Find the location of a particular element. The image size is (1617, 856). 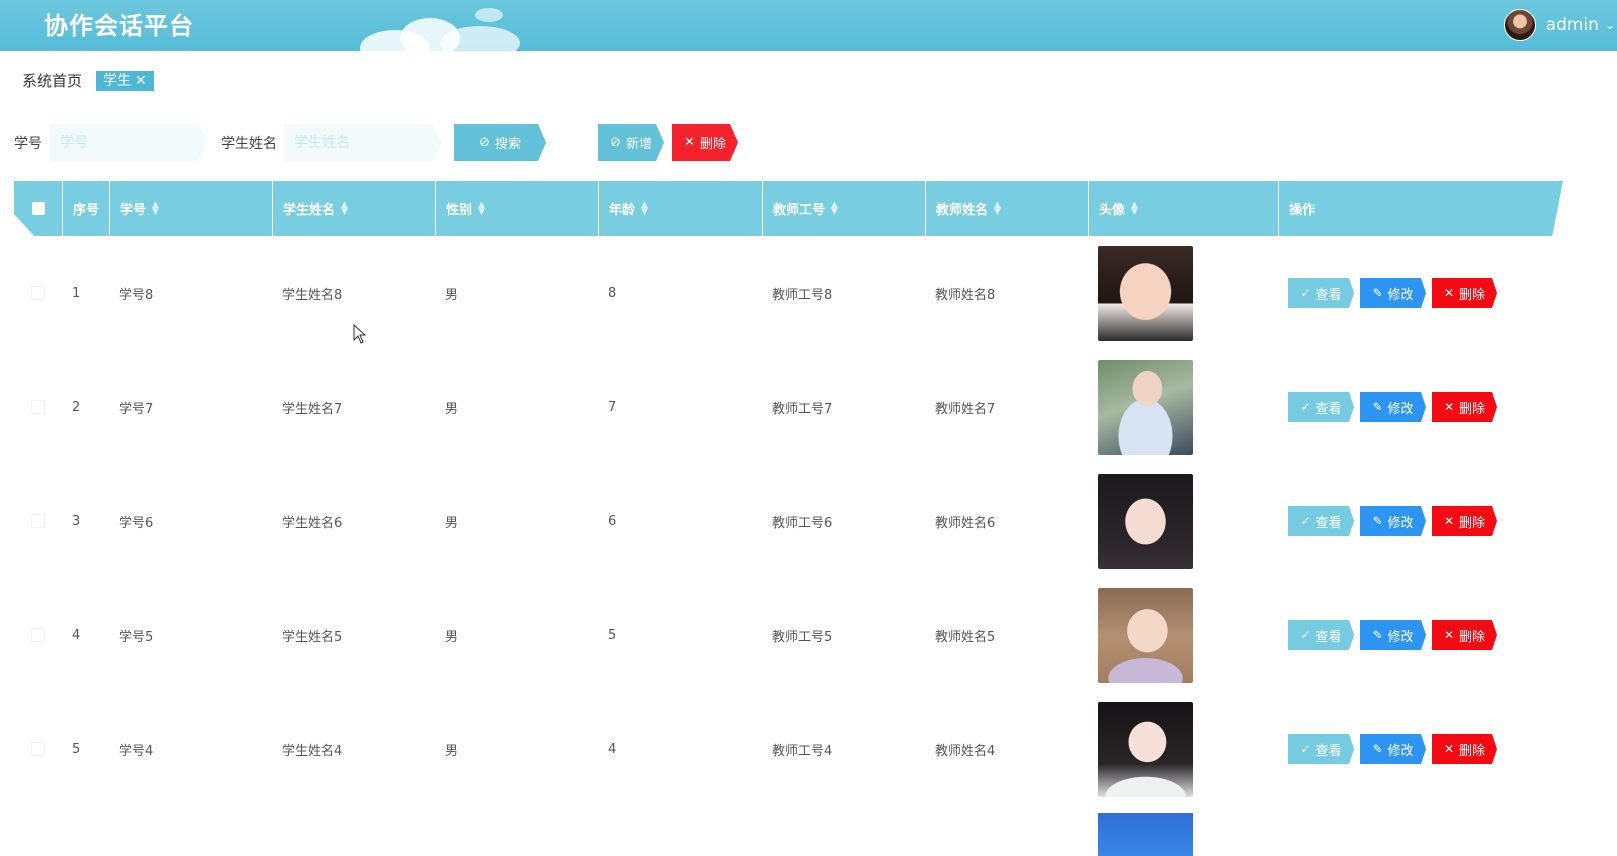

add-button: ⊘ 新增 is located at coordinates (631, 142).